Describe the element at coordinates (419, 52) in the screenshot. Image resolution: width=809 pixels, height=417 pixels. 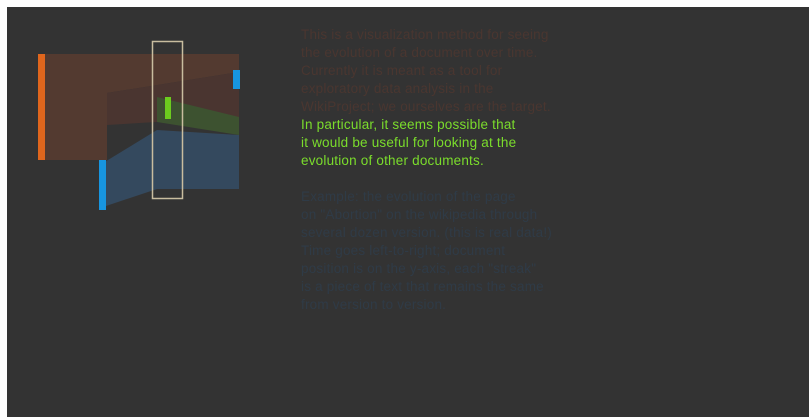
I see `intro-line: the evolution of a document over time.` at that location.